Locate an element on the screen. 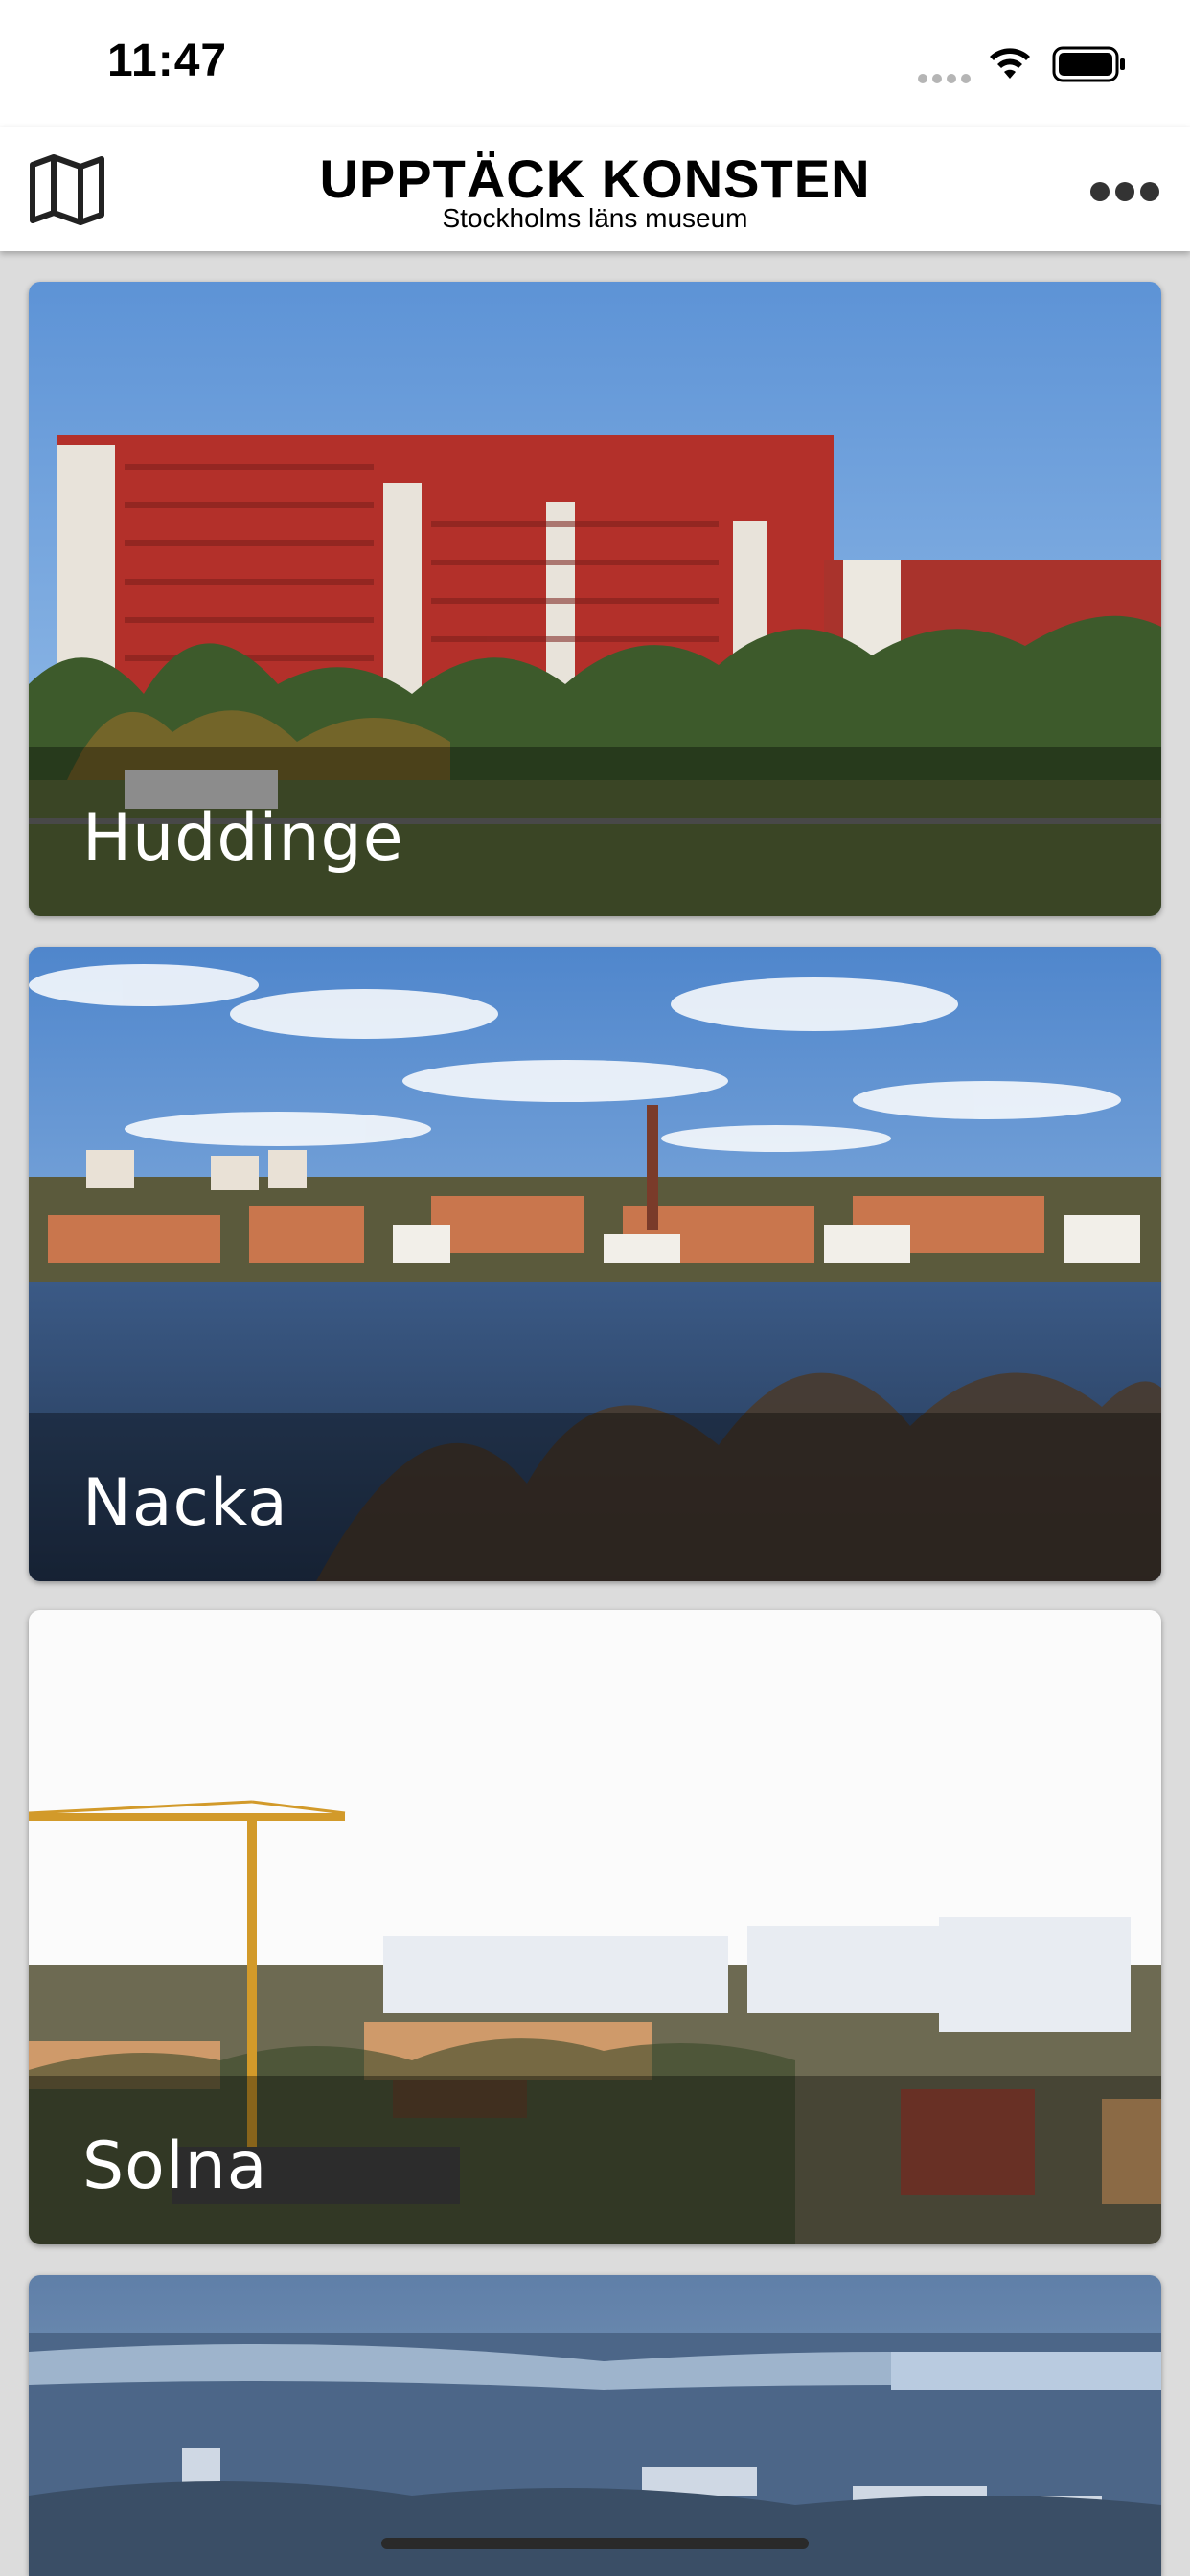 This screenshot has width=1190, height=2576. more-icon is located at coordinates (1129, 193).